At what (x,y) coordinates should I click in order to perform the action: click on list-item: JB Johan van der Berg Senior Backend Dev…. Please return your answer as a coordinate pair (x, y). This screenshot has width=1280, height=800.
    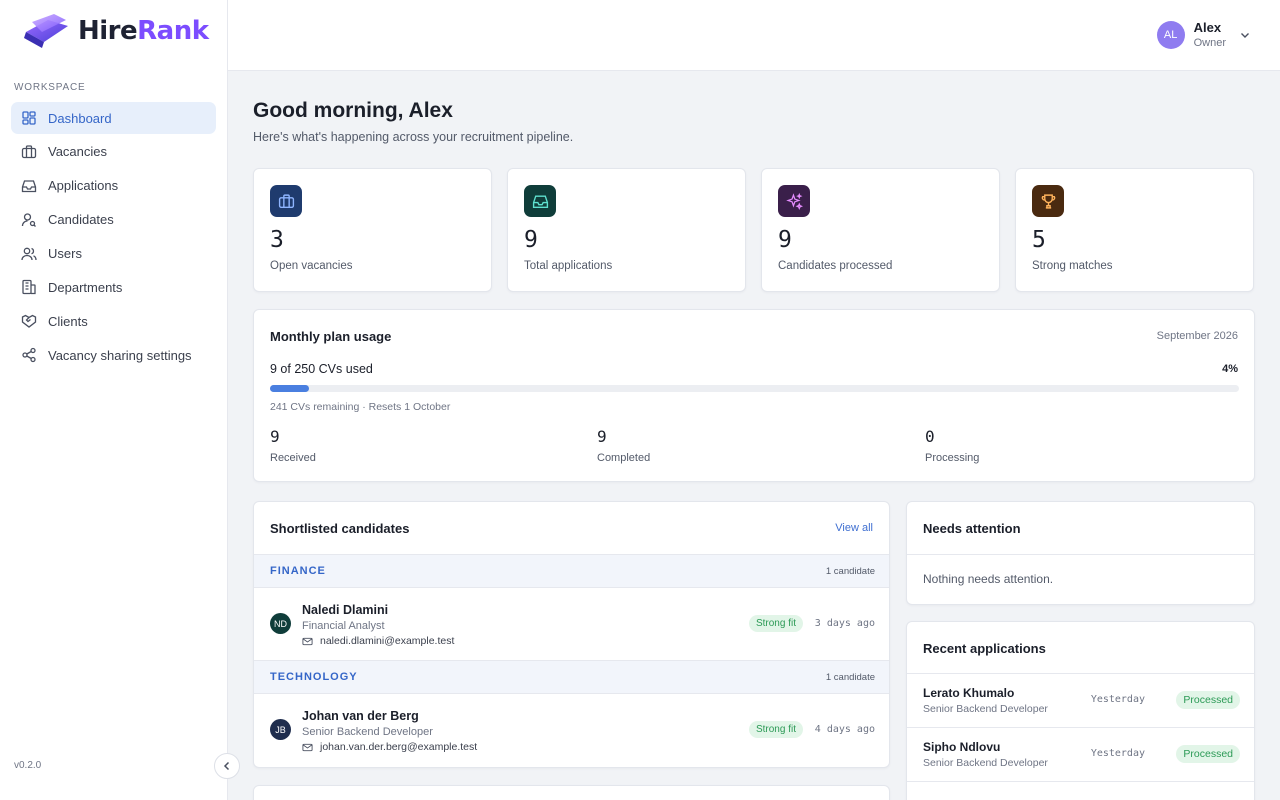
    Looking at the image, I should click on (571, 730).